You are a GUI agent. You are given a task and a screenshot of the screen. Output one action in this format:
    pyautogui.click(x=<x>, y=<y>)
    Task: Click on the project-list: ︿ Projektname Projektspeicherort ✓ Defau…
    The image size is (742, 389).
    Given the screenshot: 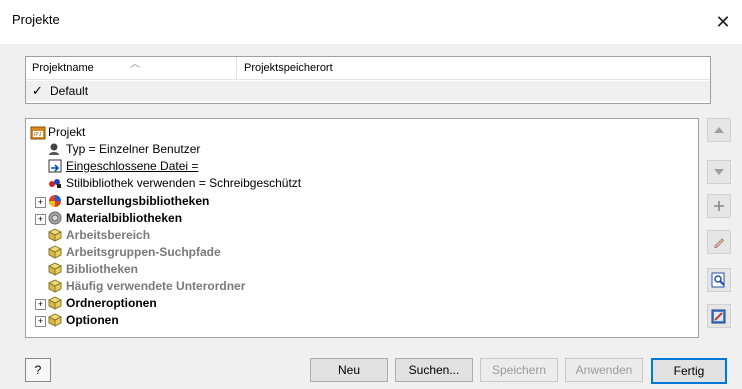 What is the action you would take?
    pyautogui.click(x=368, y=80)
    